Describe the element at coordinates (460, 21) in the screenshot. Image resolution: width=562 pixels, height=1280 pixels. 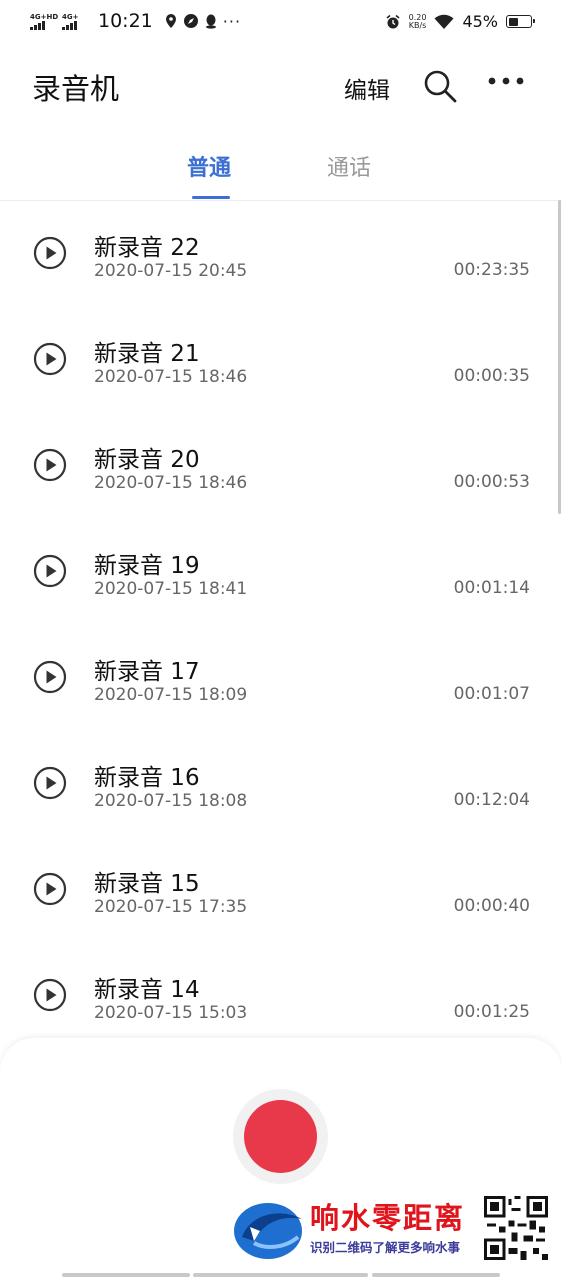
I see `status-right: 0.20 KB/s 45%` at that location.